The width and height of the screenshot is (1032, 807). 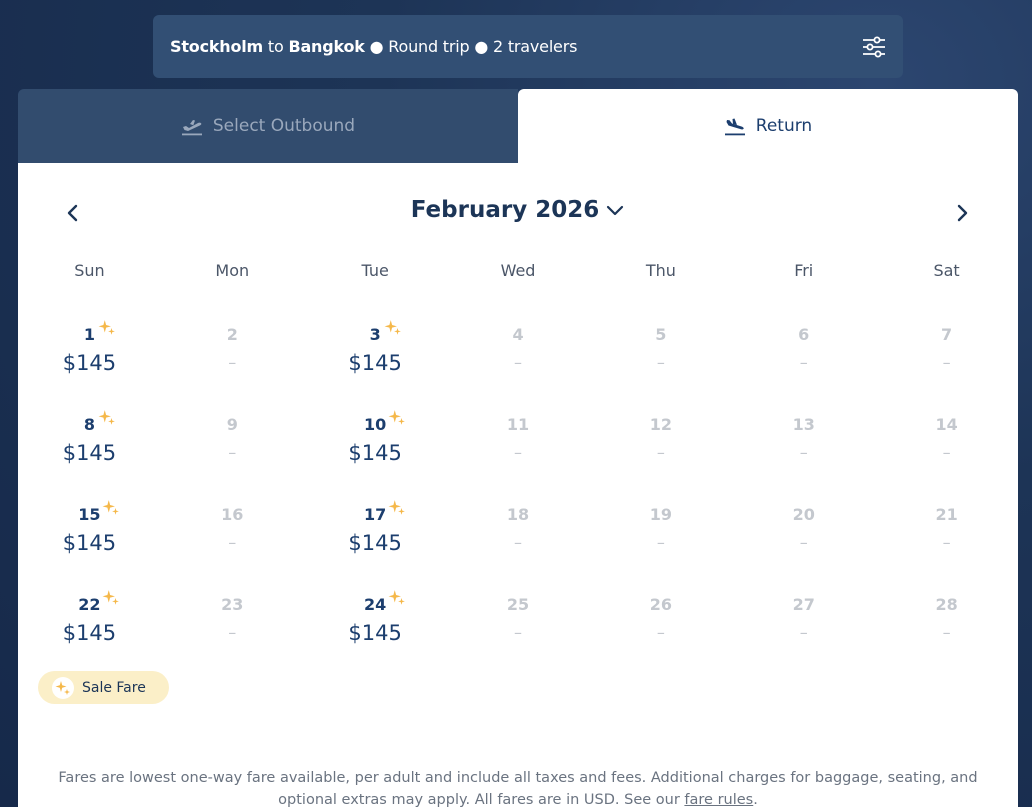 I want to click on day-number: 25, so click(x=518, y=604).